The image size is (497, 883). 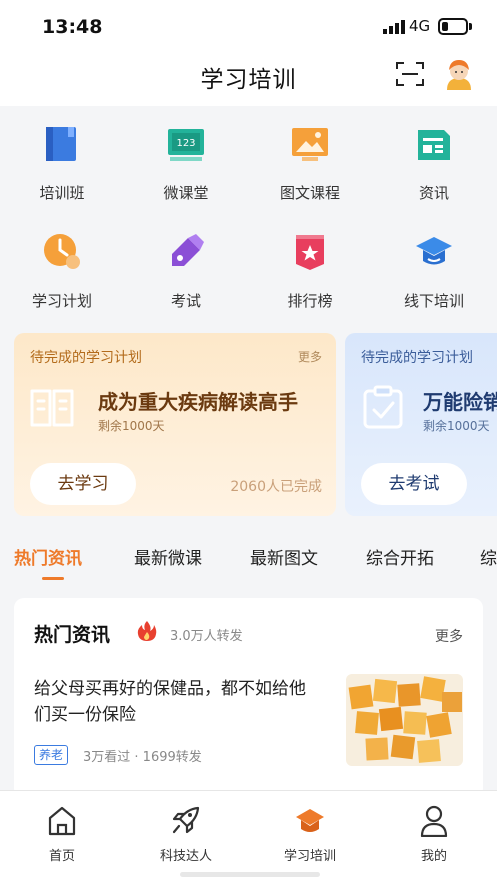 What do you see at coordinates (62, 821) in the screenshot?
I see `home-icon` at bounding box center [62, 821].